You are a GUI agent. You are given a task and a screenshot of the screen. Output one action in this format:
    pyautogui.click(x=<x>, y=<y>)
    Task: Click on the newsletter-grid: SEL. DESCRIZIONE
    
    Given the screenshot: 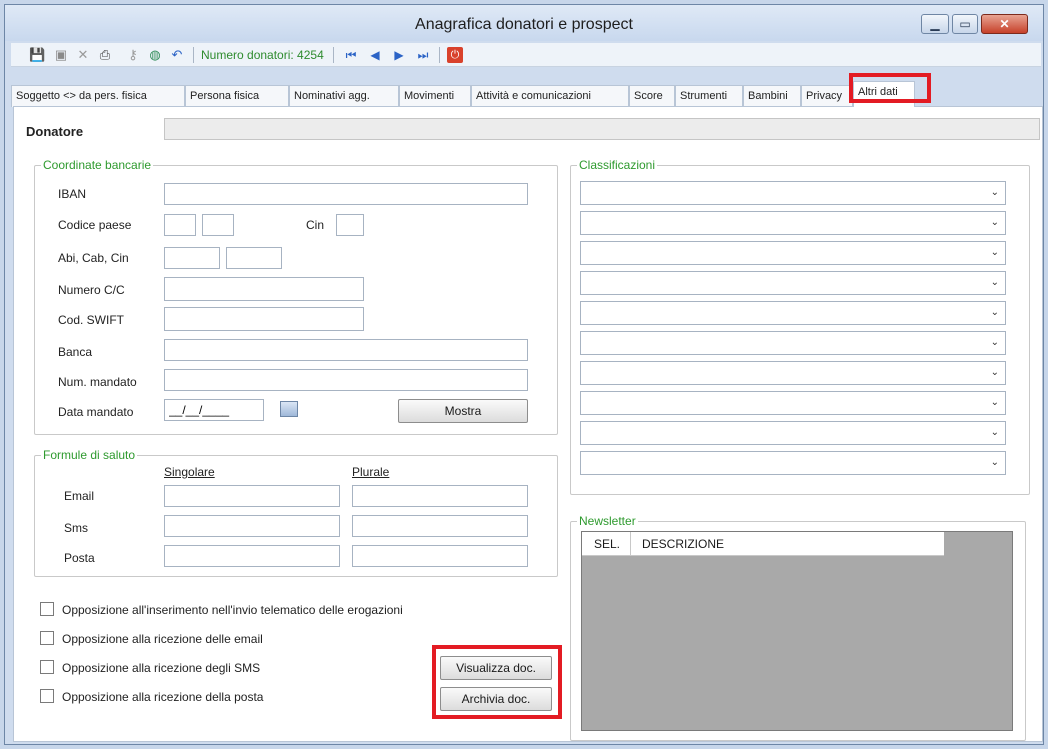 What is the action you would take?
    pyautogui.click(x=797, y=631)
    